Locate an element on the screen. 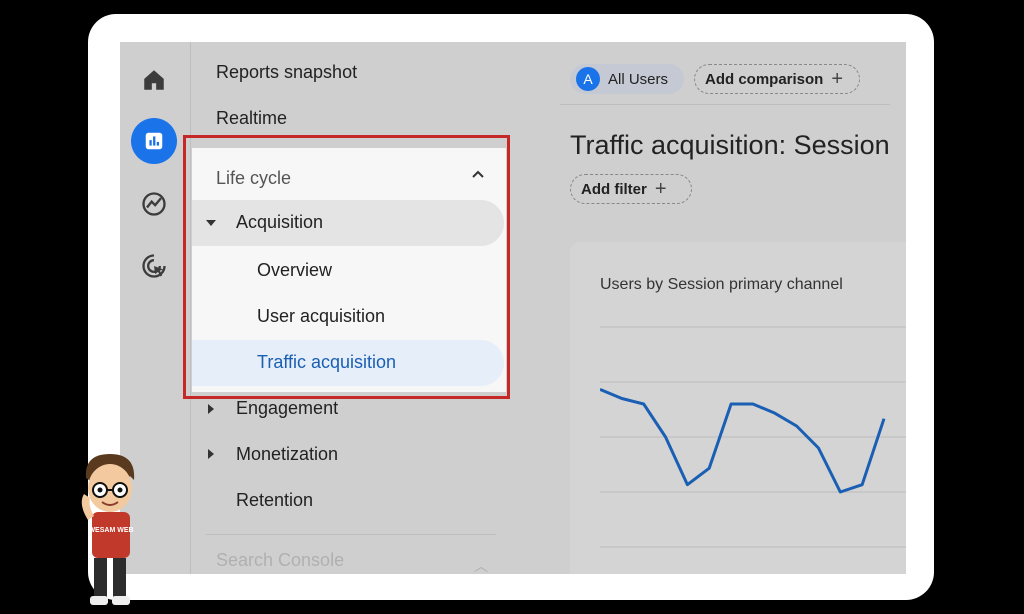 This screenshot has width=1024, height=614. chart-title: Users by Session primary channel is located at coordinates (721, 284).